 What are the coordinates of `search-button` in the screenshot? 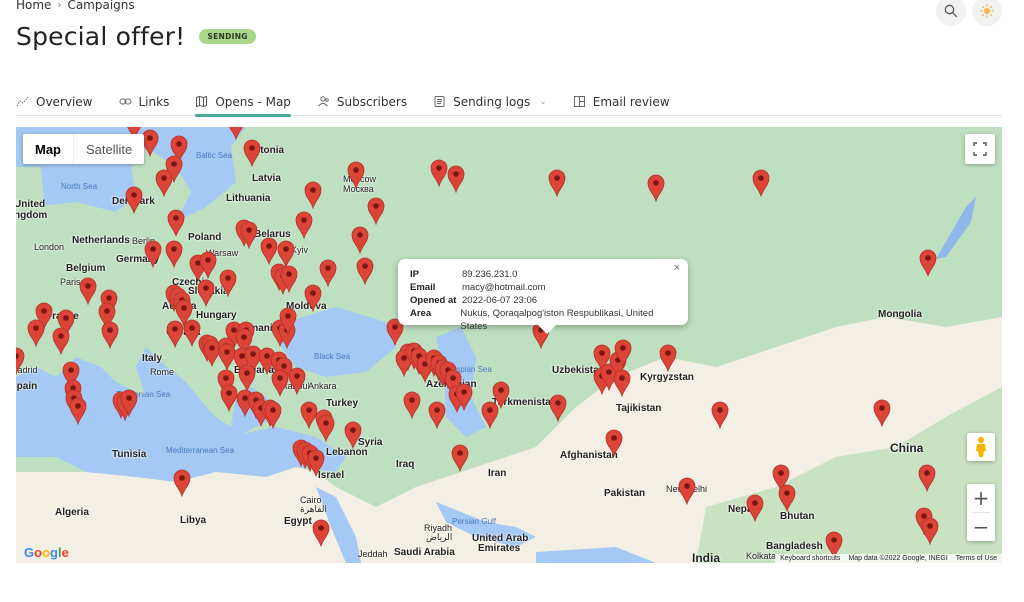 It's located at (951, 13).